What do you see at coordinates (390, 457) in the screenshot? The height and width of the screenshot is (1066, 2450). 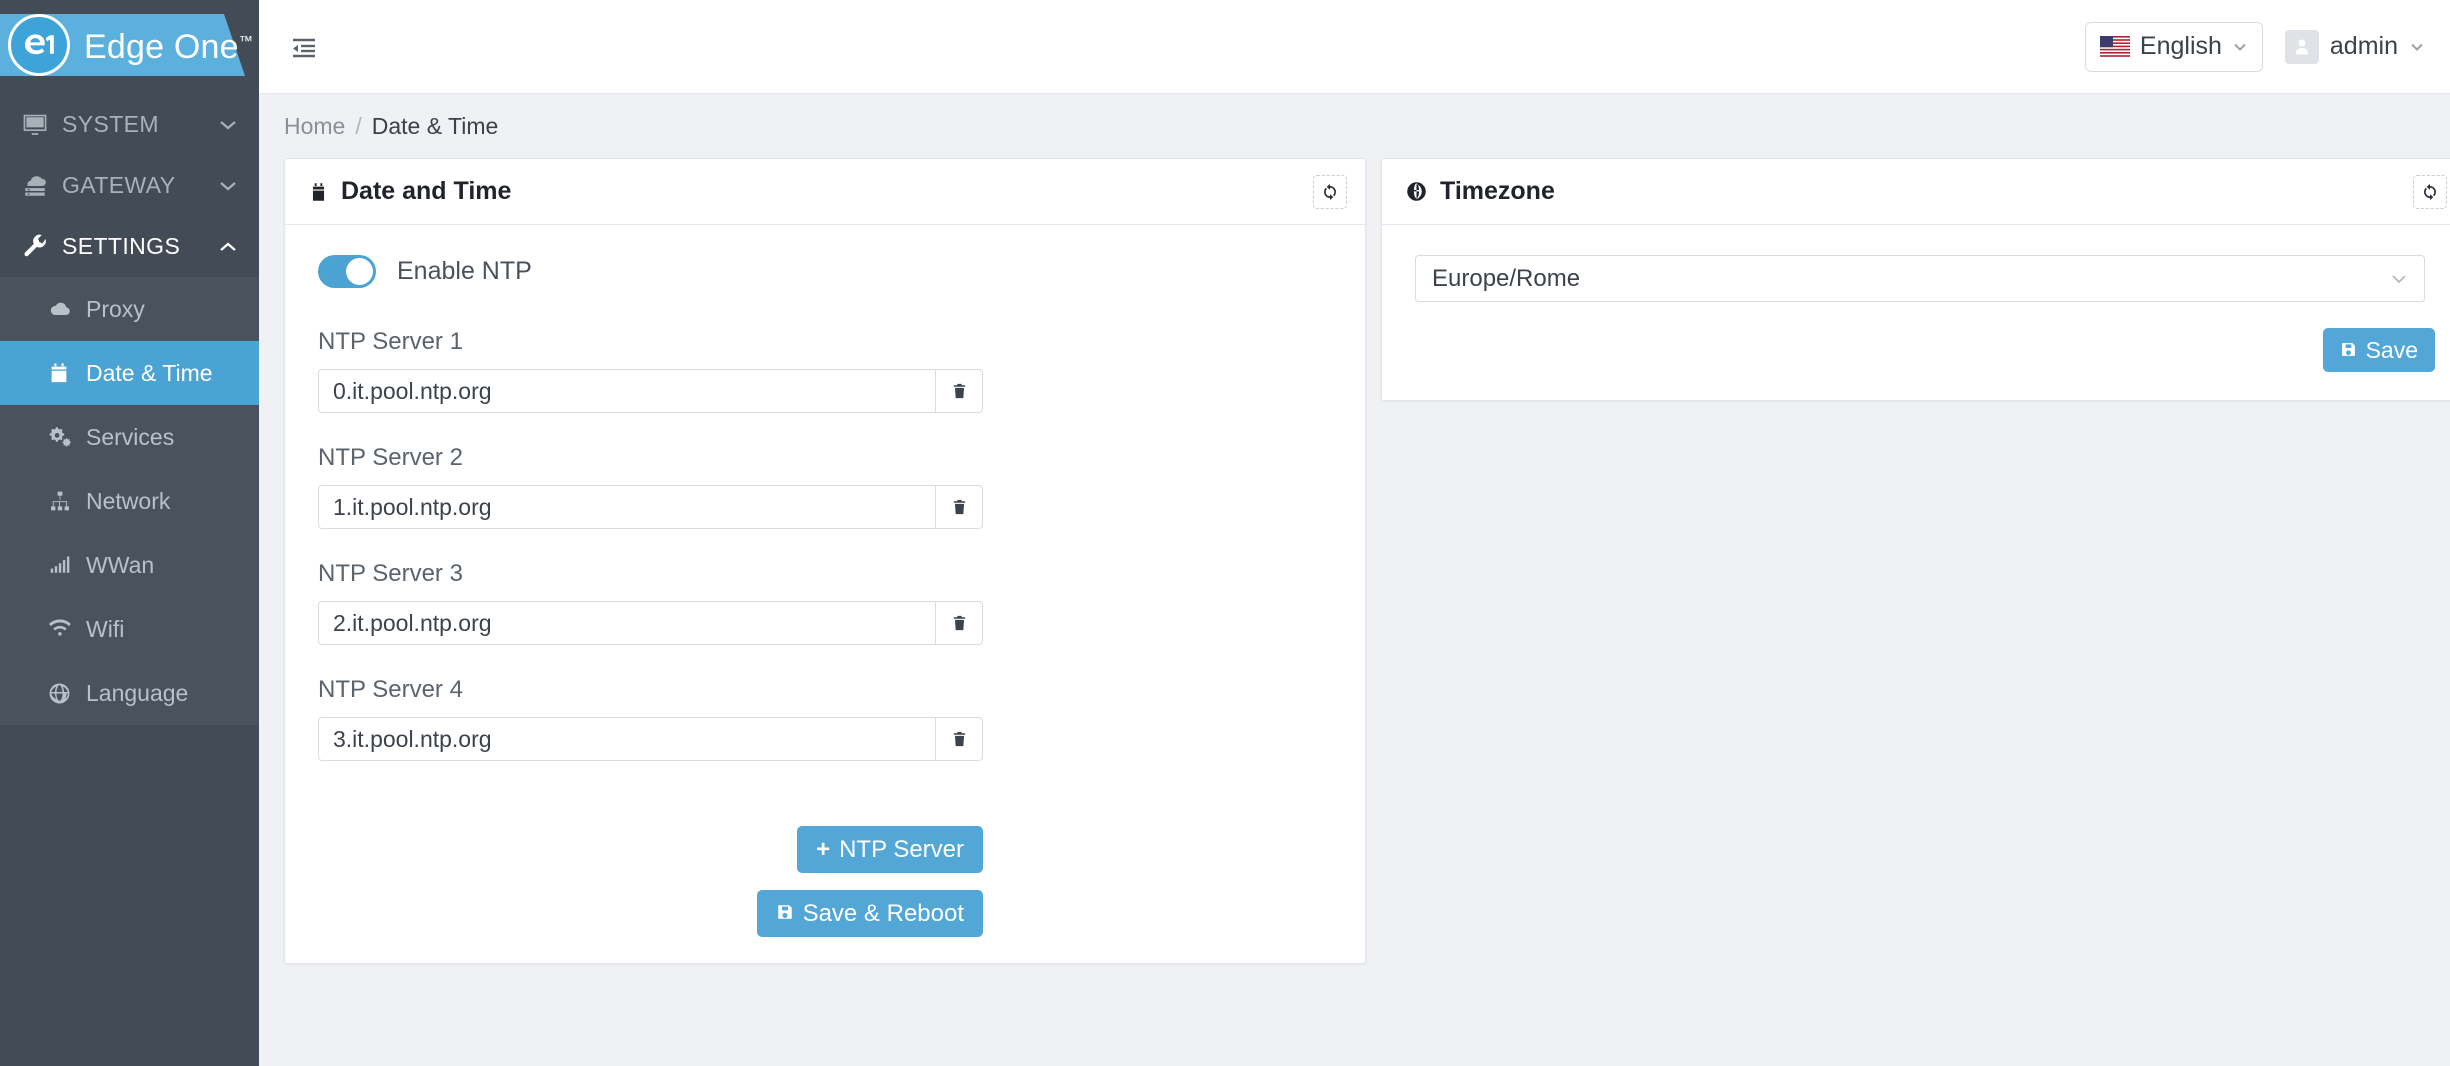 I see `ntp-server-2-label: NTP Server 2` at bounding box center [390, 457].